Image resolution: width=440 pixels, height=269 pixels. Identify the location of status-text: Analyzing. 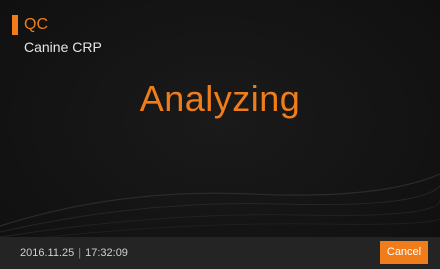
(220, 98).